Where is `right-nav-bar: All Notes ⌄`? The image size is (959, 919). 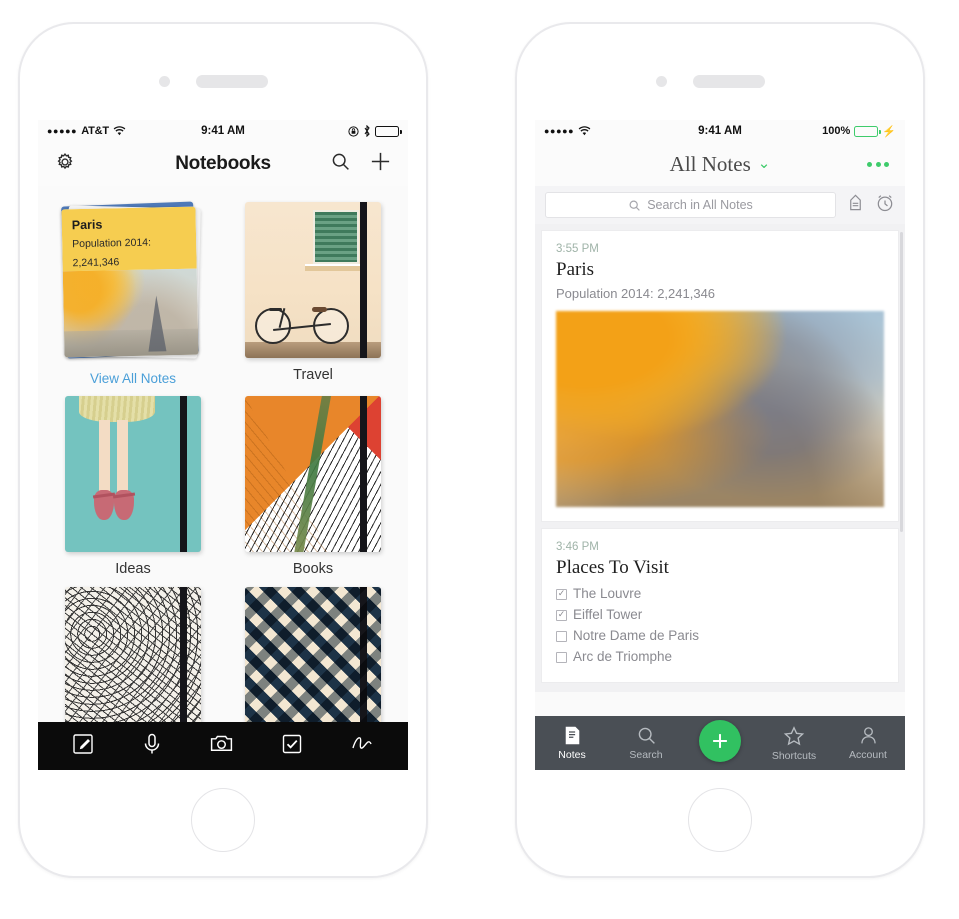 right-nav-bar: All Notes ⌄ is located at coordinates (720, 164).